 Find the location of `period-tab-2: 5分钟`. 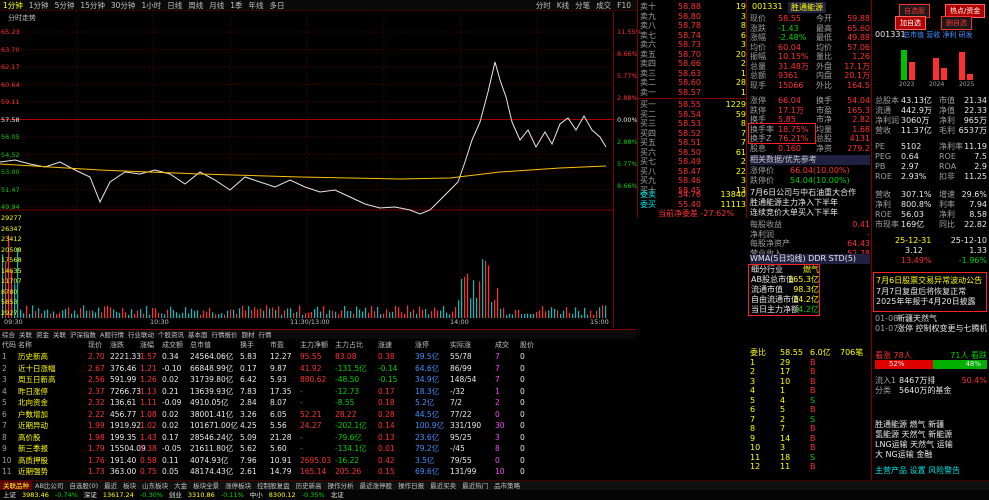

period-tab-2: 5分钟 is located at coordinates (65, 5).